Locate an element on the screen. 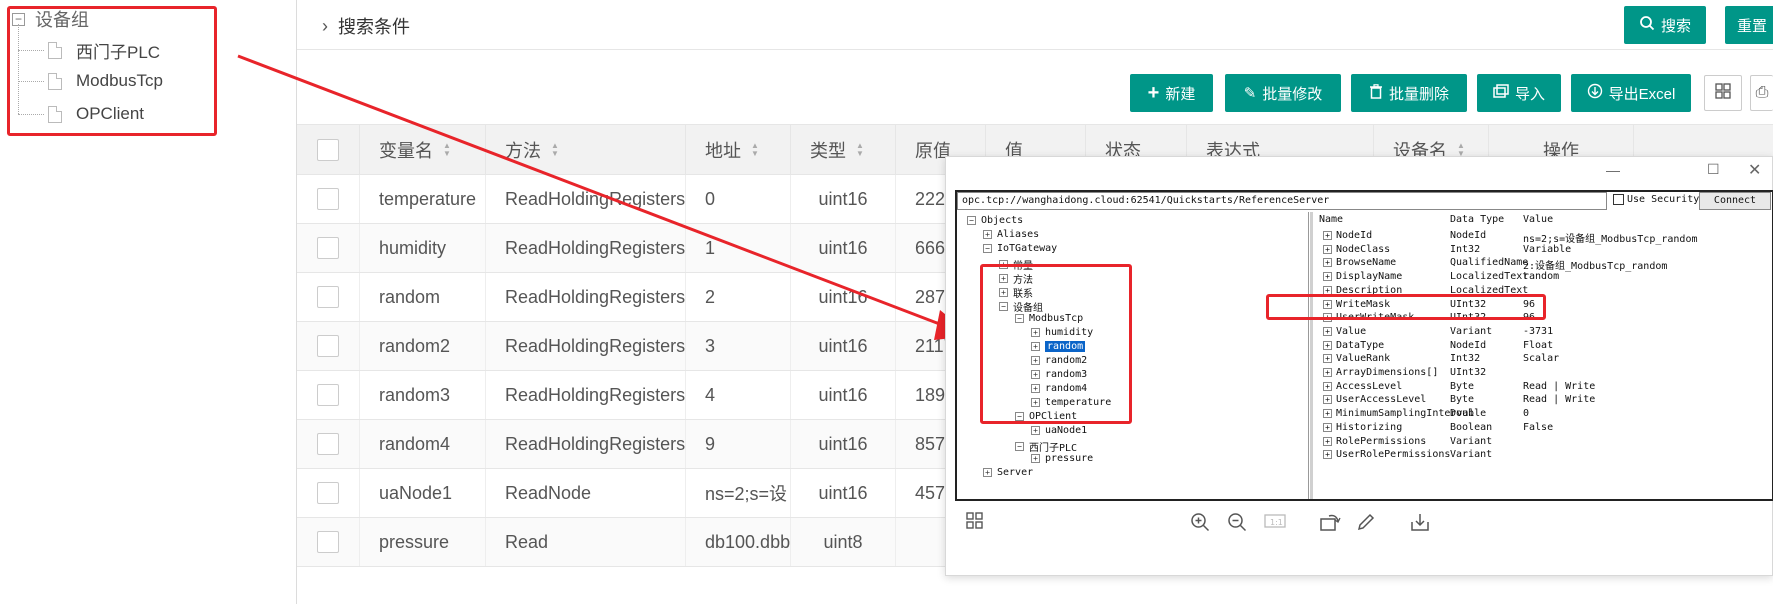 The height and width of the screenshot is (604, 1773). attr-row: + AccessLevel Byte Read | Write is located at coordinates (1543, 387).